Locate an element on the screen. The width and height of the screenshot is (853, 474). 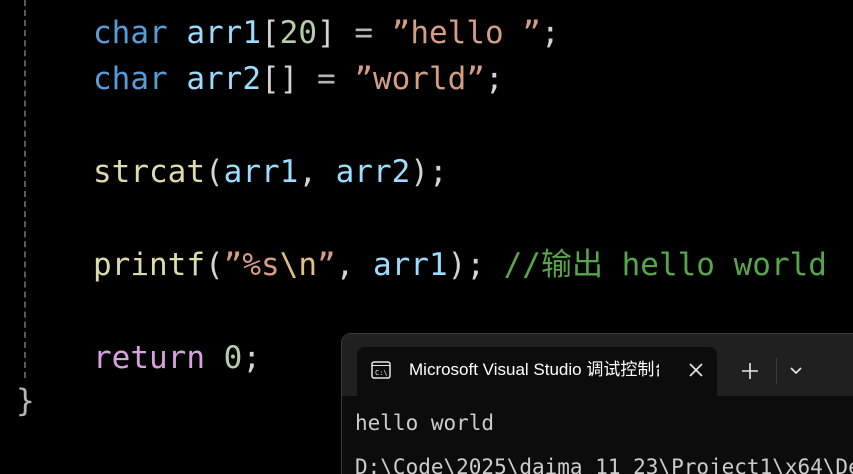
string-literal-hello: ”hello ” is located at coordinates (466, 33).